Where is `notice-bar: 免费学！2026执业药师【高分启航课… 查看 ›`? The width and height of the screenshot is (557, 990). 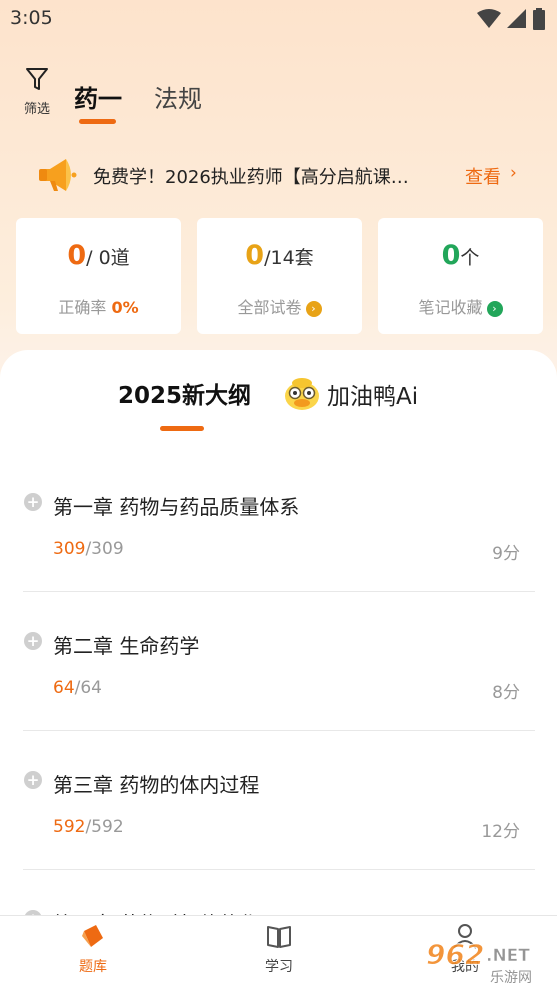
notice-bar: 免费学！2026执业药师【高分启航课… 查看 › is located at coordinates (278, 175).